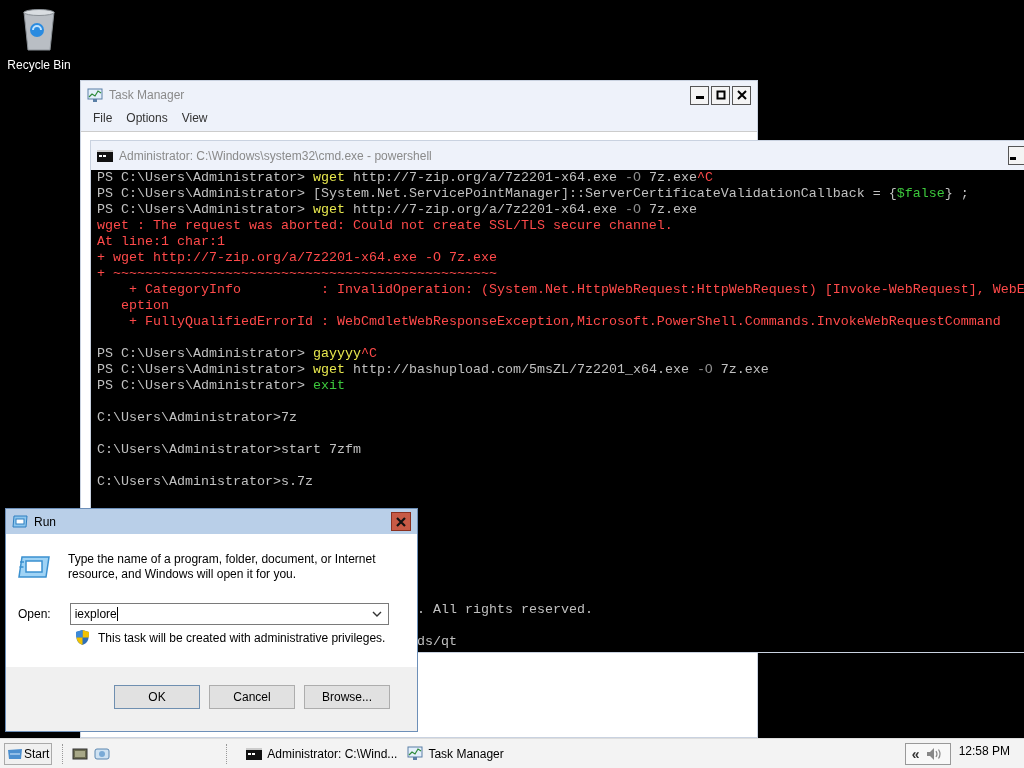  Describe the element at coordinates (436, 641) in the screenshot. I see `console-line: ds/qt` at that location.